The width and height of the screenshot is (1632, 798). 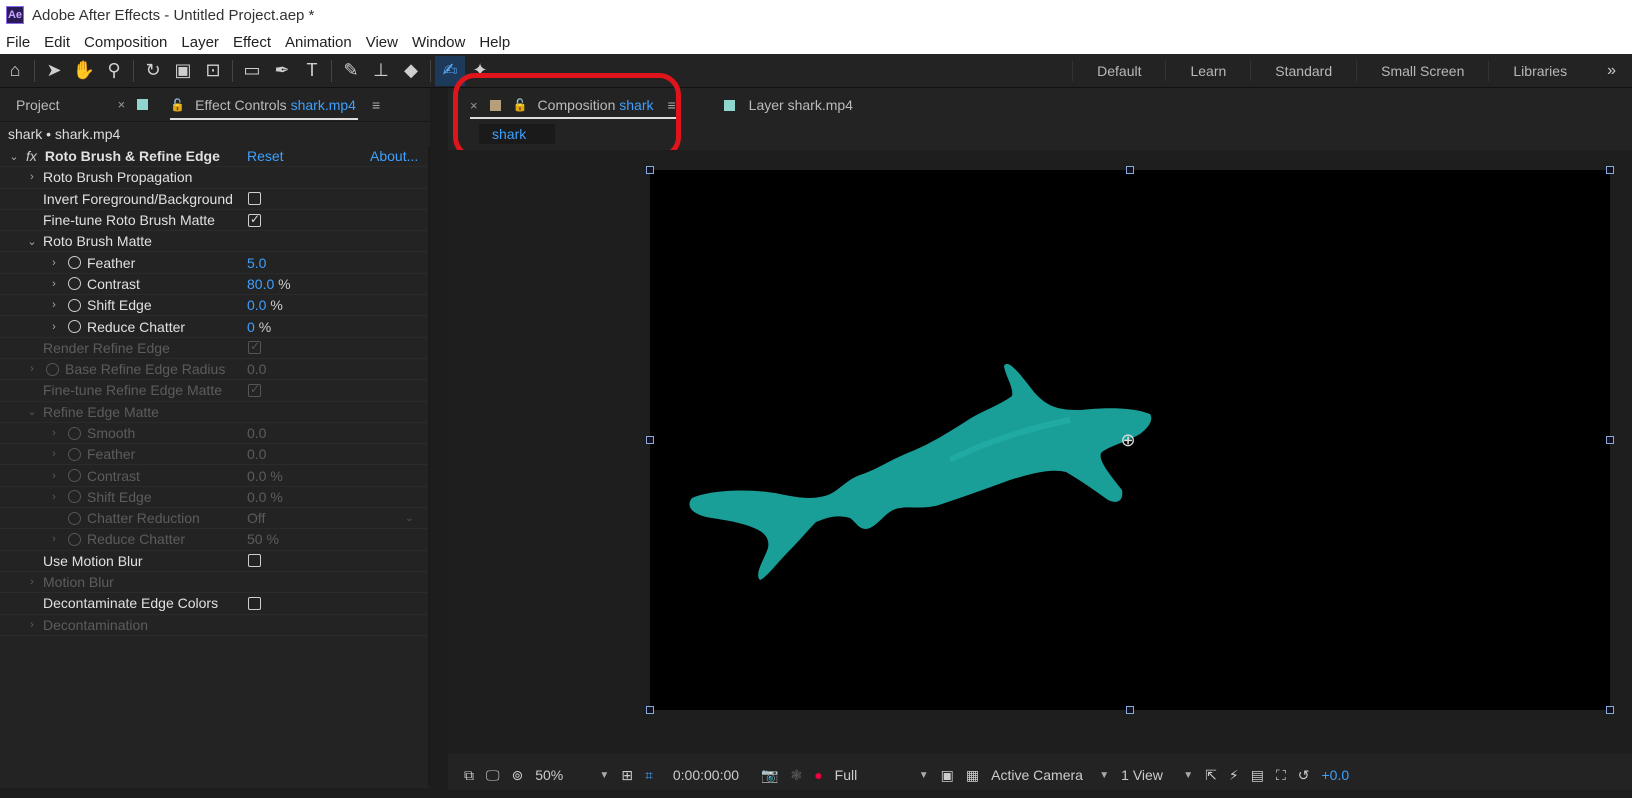 I want to click on menu-animation: Animation, so click(x=318, y=42).